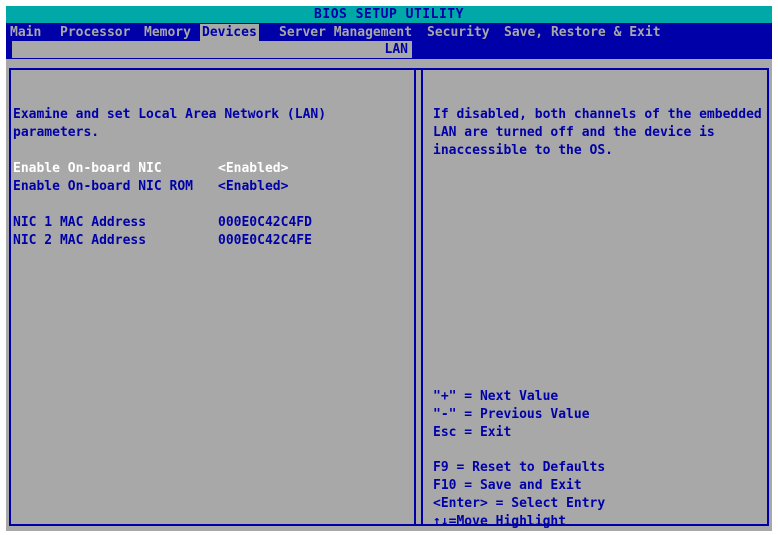 The image size is (778, 535). I want to click on lan-description-line2: parameters., so click(56, 132).